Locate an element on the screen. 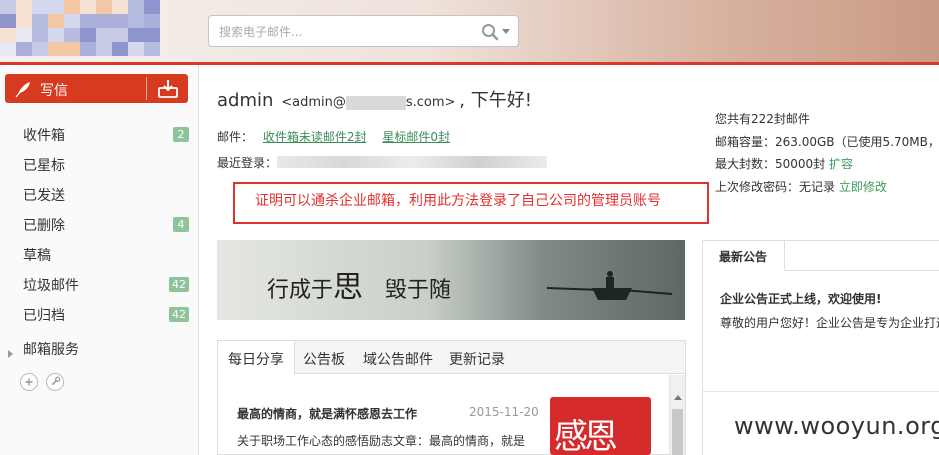 The height and width of the screenshot is (455, 939). announcement-headline: 企业公告正式上线，欢迎使用! is located at coordinates (800, 298).